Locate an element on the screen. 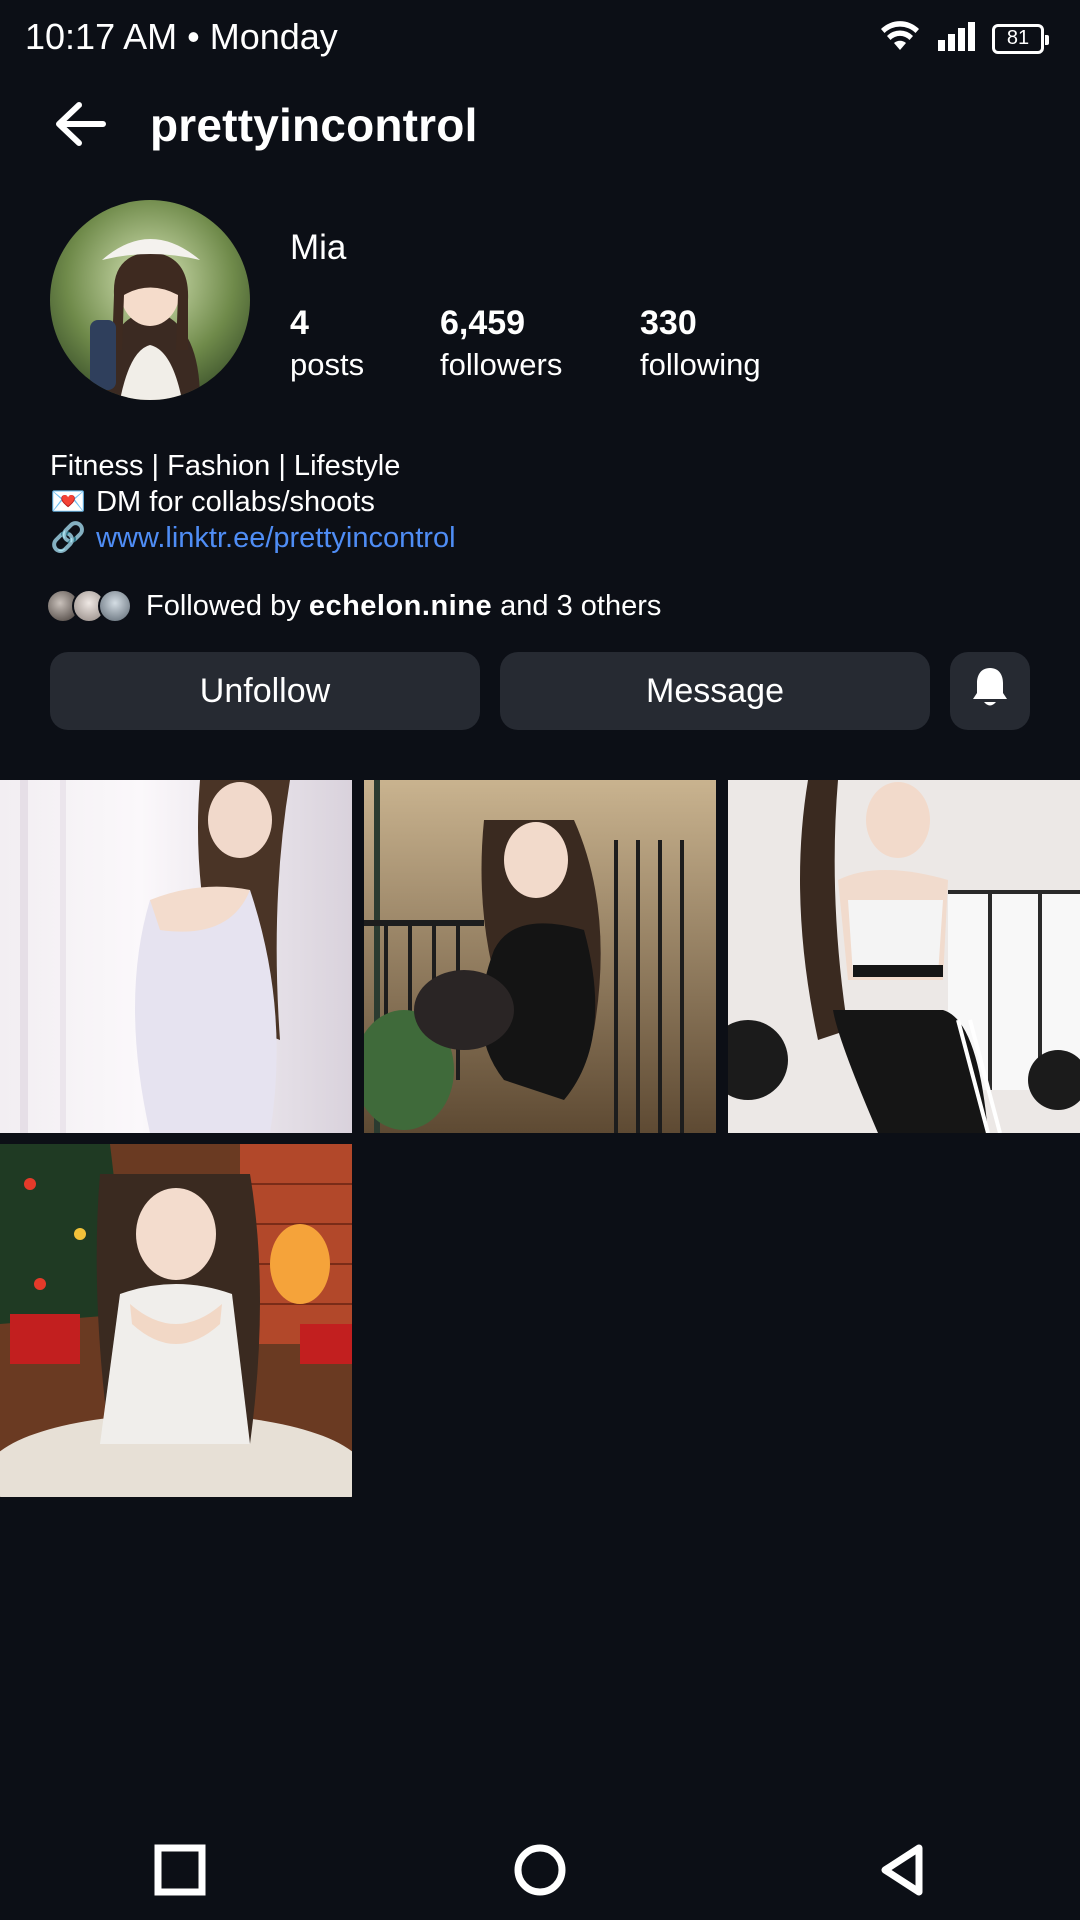 The width and height of the screenshot is (1080, 1920). profile-avatar is located at coordinates (150, 300).